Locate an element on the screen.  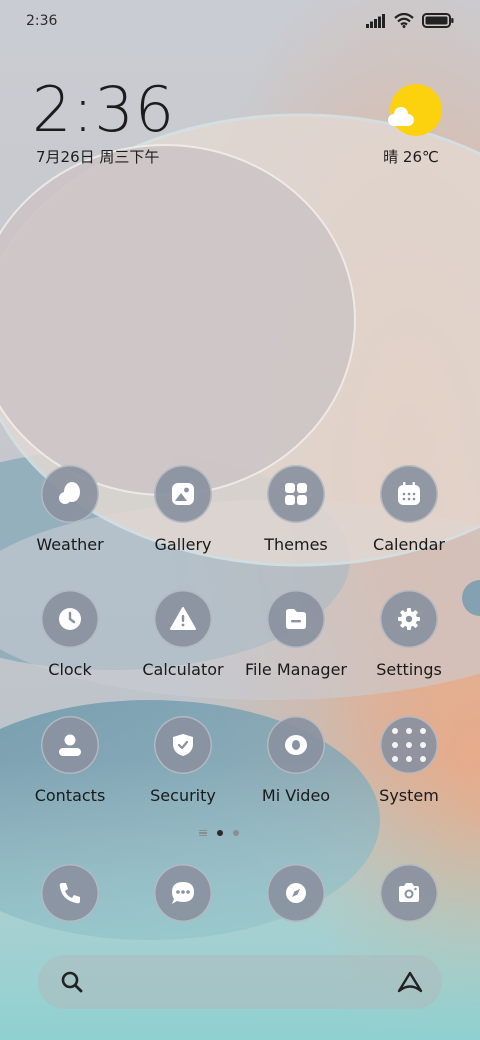
app-label: Contacts is located at coordinates (70, 795).